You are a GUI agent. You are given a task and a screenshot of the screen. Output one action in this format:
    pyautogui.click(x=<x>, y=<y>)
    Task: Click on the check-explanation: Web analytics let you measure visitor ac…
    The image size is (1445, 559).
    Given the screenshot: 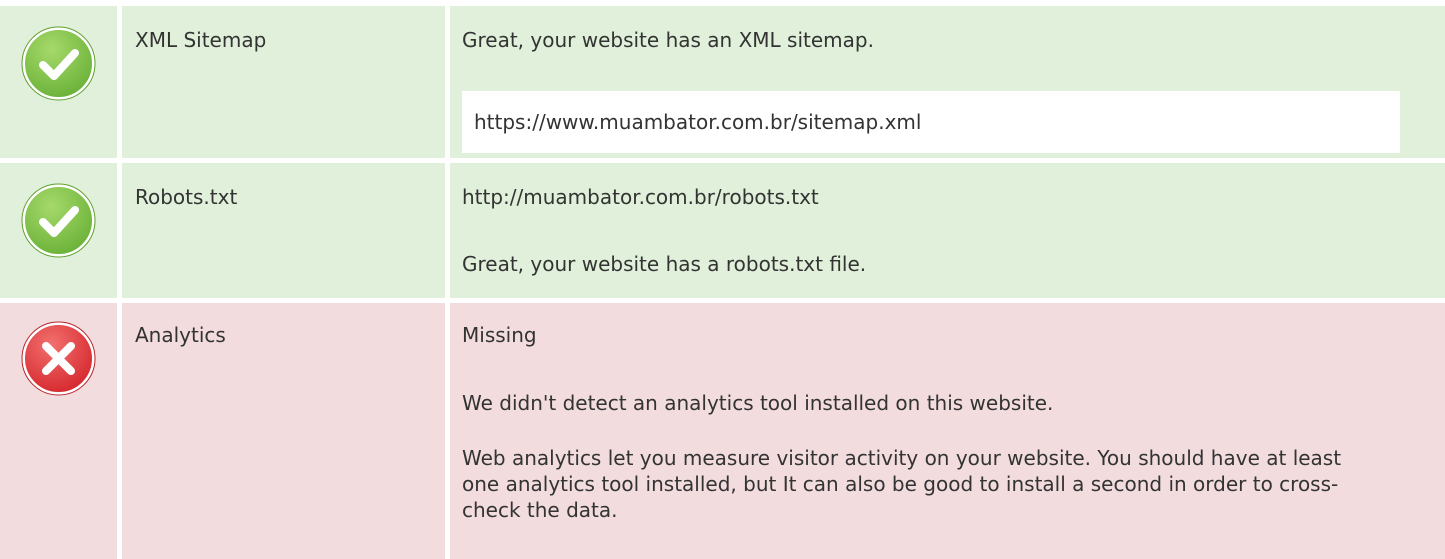 What is the action you would take?
    pyautogui.click(x=902, y=484)
    